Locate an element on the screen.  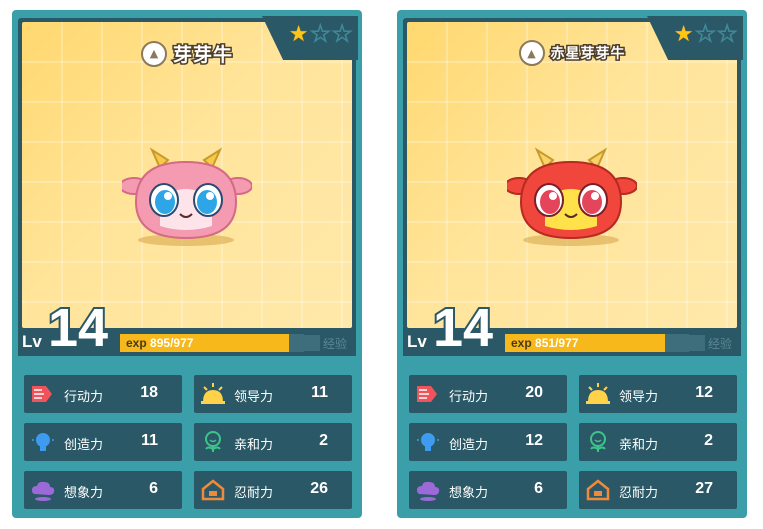
stat-endurance: 忍耐力 26 is located at coordinates (273, 490).